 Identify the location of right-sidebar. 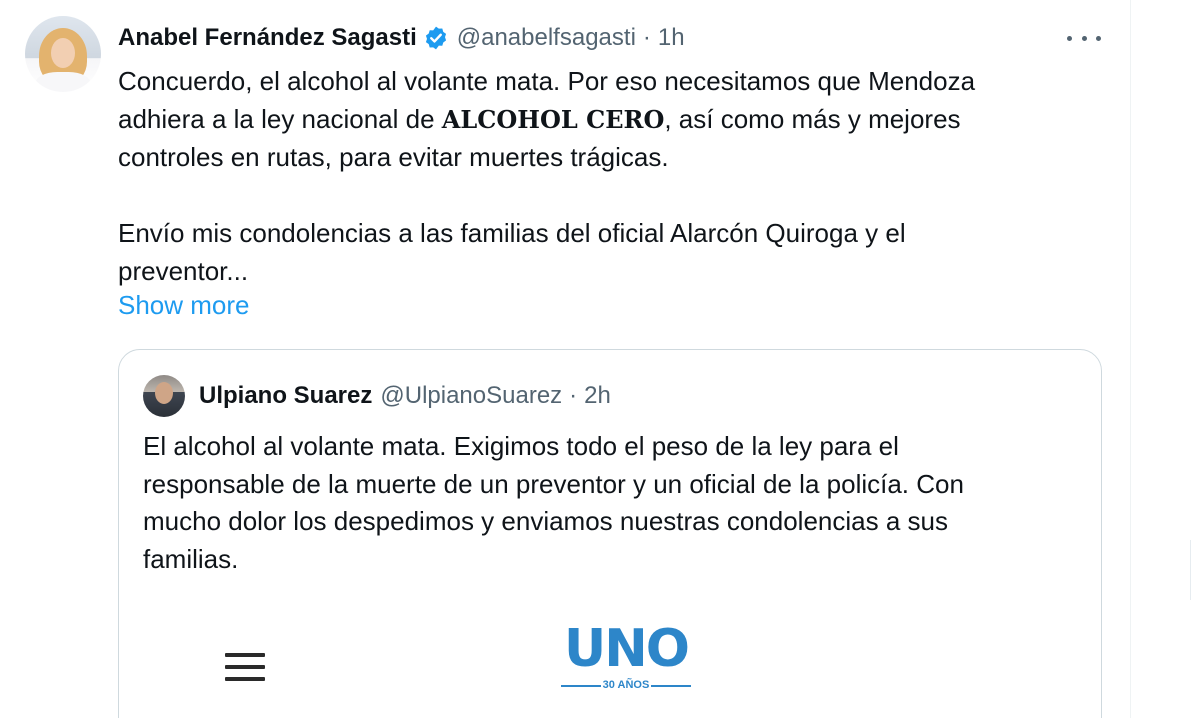
(1165, 359).